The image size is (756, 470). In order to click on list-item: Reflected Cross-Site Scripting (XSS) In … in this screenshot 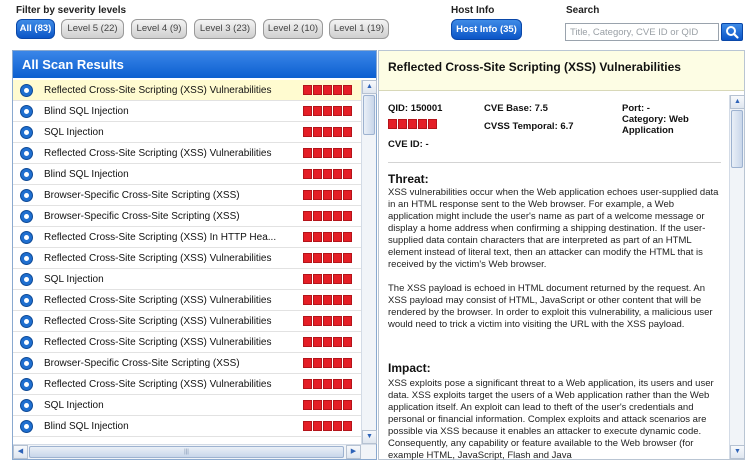, I will do `click(187, 237)`.